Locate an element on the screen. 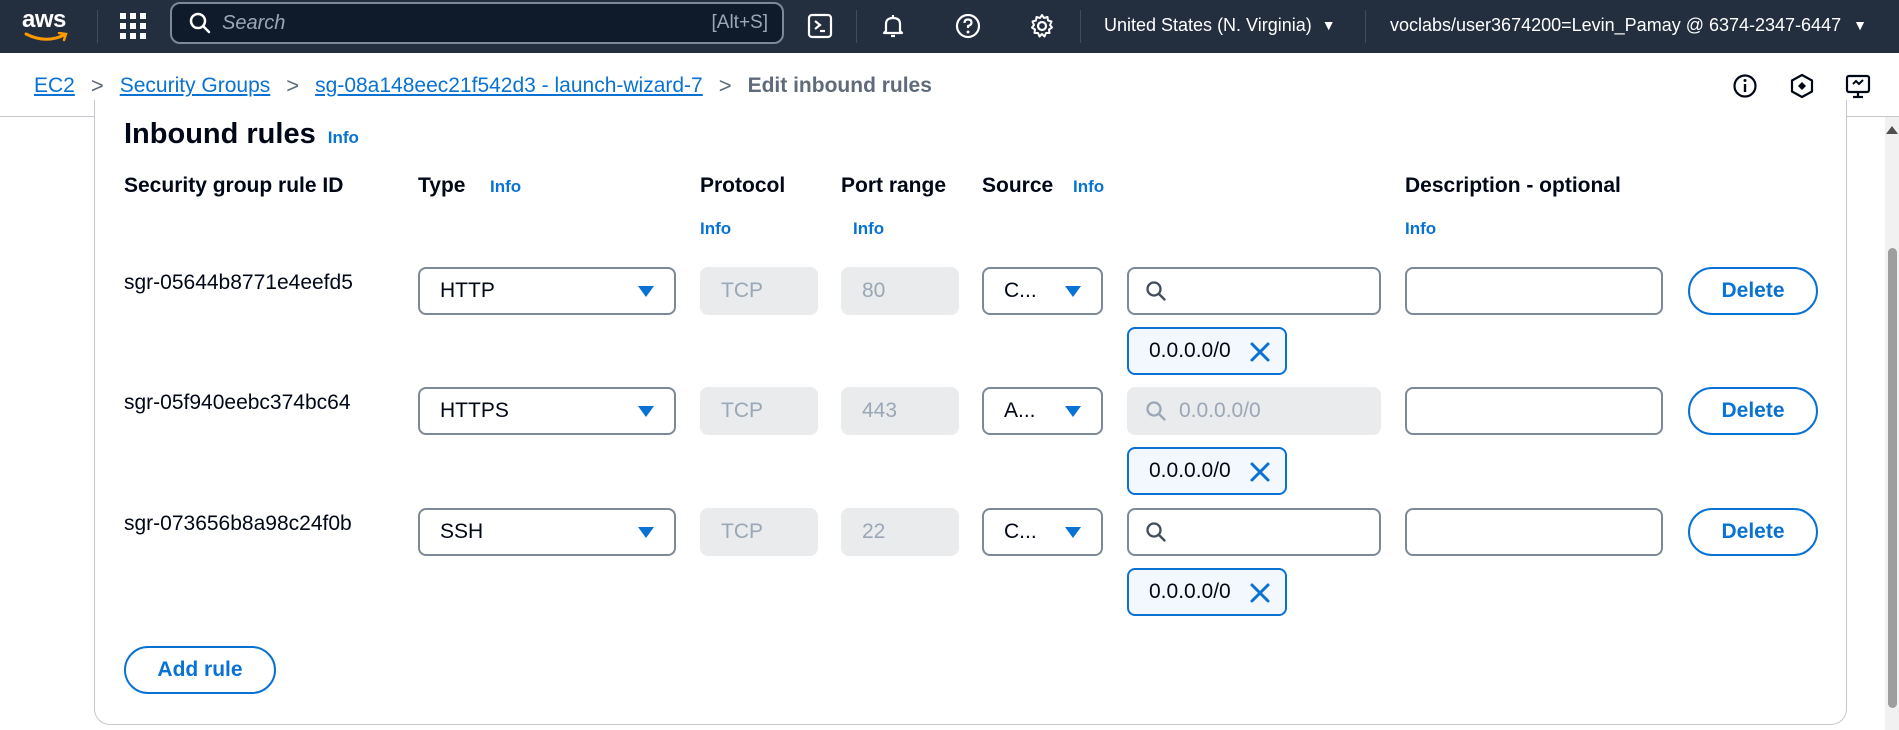 The image size is (1899, 730). region-selector: United States (N. Virginia) ▼ is located at coordinates (1220, 25).